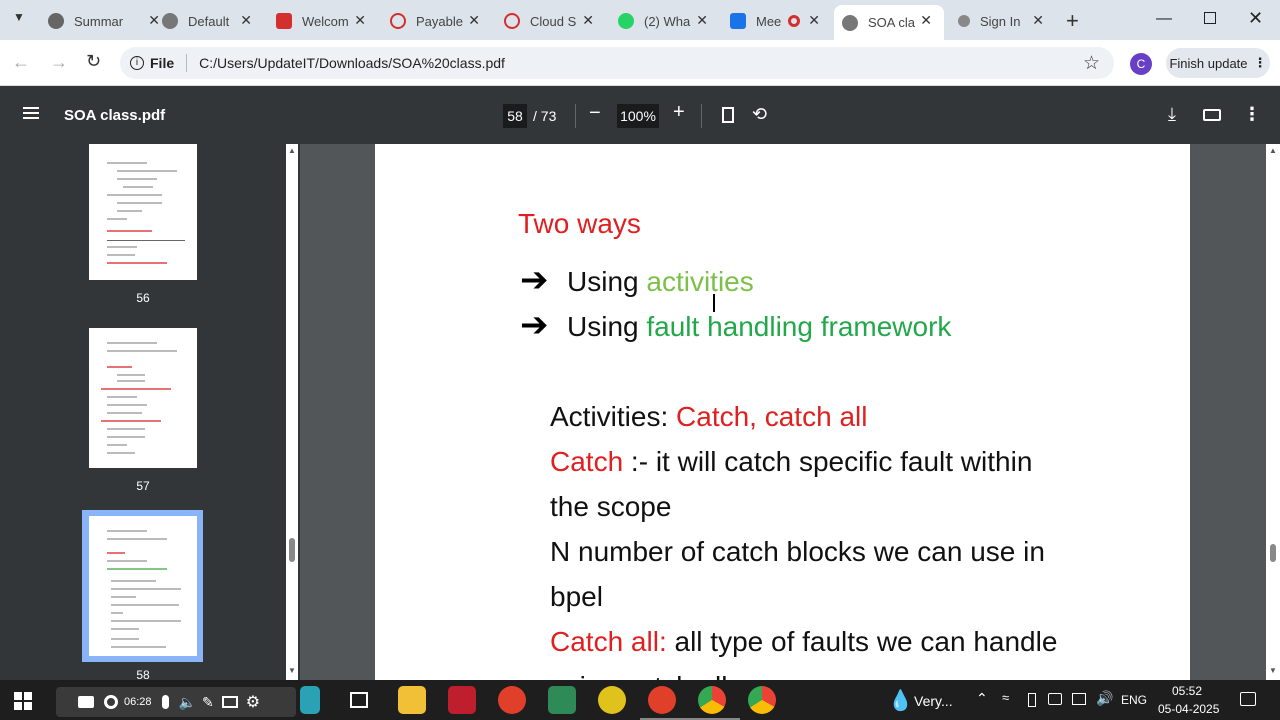 This screenshot has width=1280, height=720. What do you see at coordinates (1188, 709) in the screenshot?
I see `clock-date: 05-04-2025` at bounding box center [1188, 709].